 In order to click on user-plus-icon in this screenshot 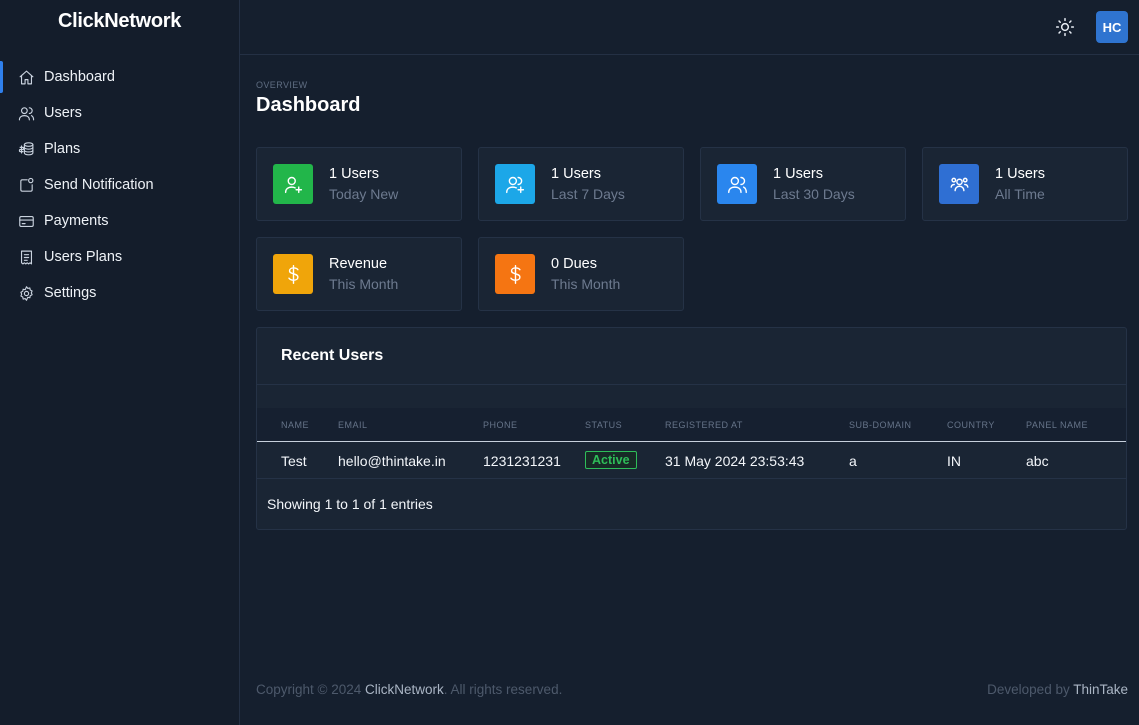, I will do `click(293, 184)`.